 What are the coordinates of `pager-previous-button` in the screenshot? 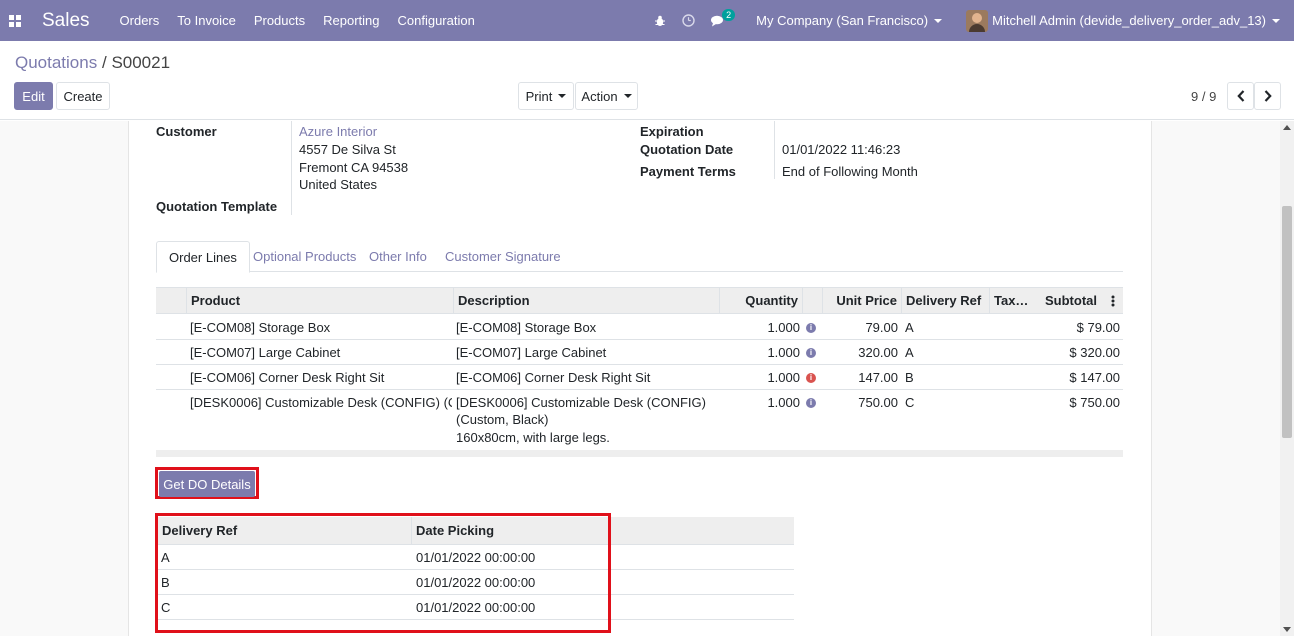 It's located at (1240, 96).